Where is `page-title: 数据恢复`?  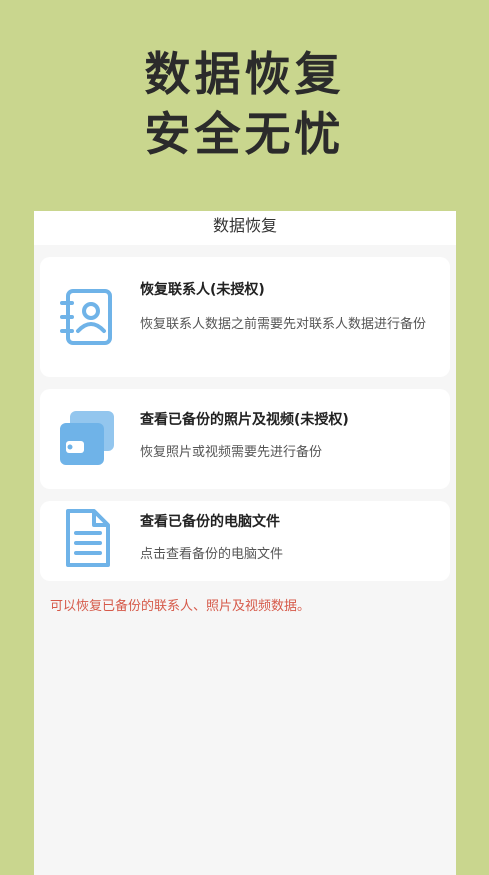 page-title: 数据恢复 is located at coordinates (244, 225).